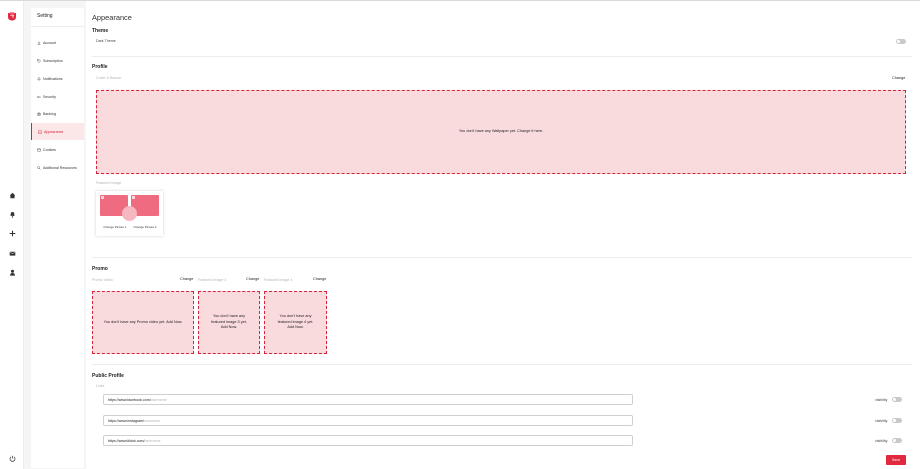 Image resolution: width=920 pixels, height=469 pixels. I want to click on menu-item-label: Subscription, so click(53, 60).